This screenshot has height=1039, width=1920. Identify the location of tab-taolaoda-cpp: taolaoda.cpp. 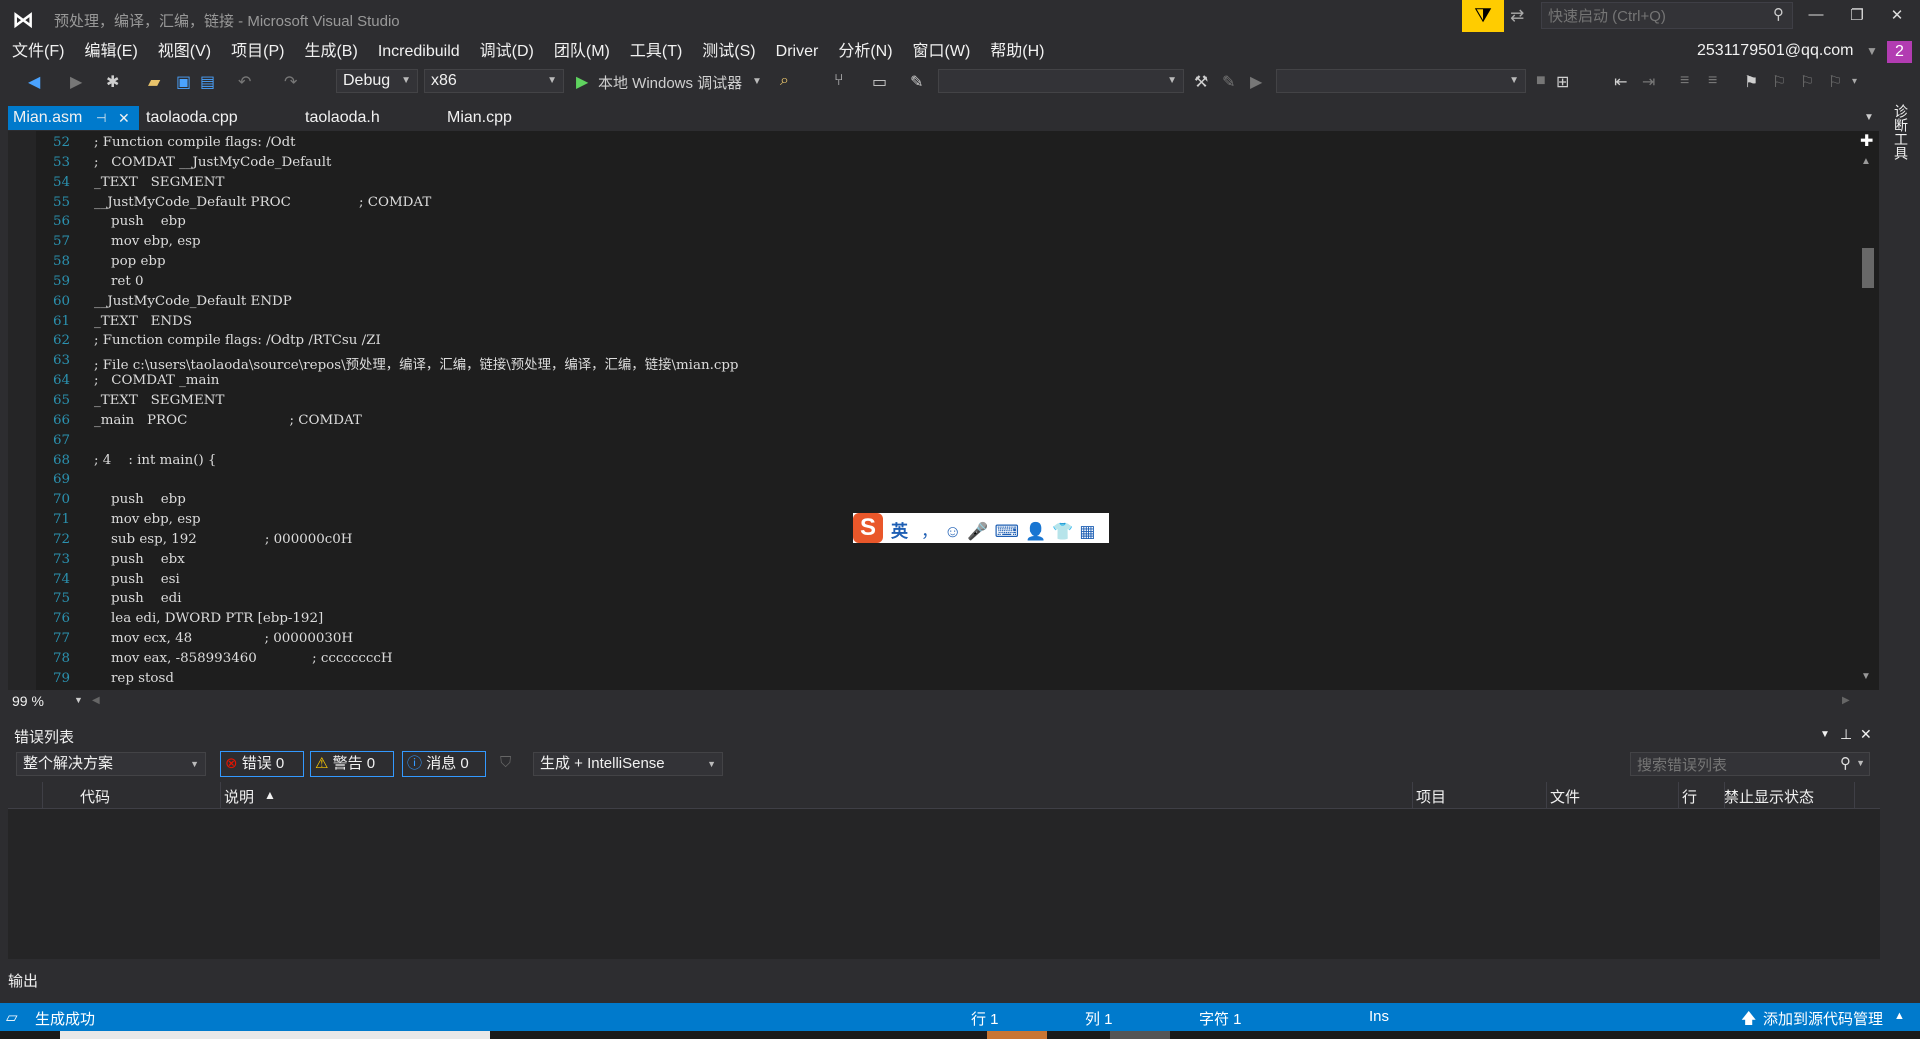
(192, 118).